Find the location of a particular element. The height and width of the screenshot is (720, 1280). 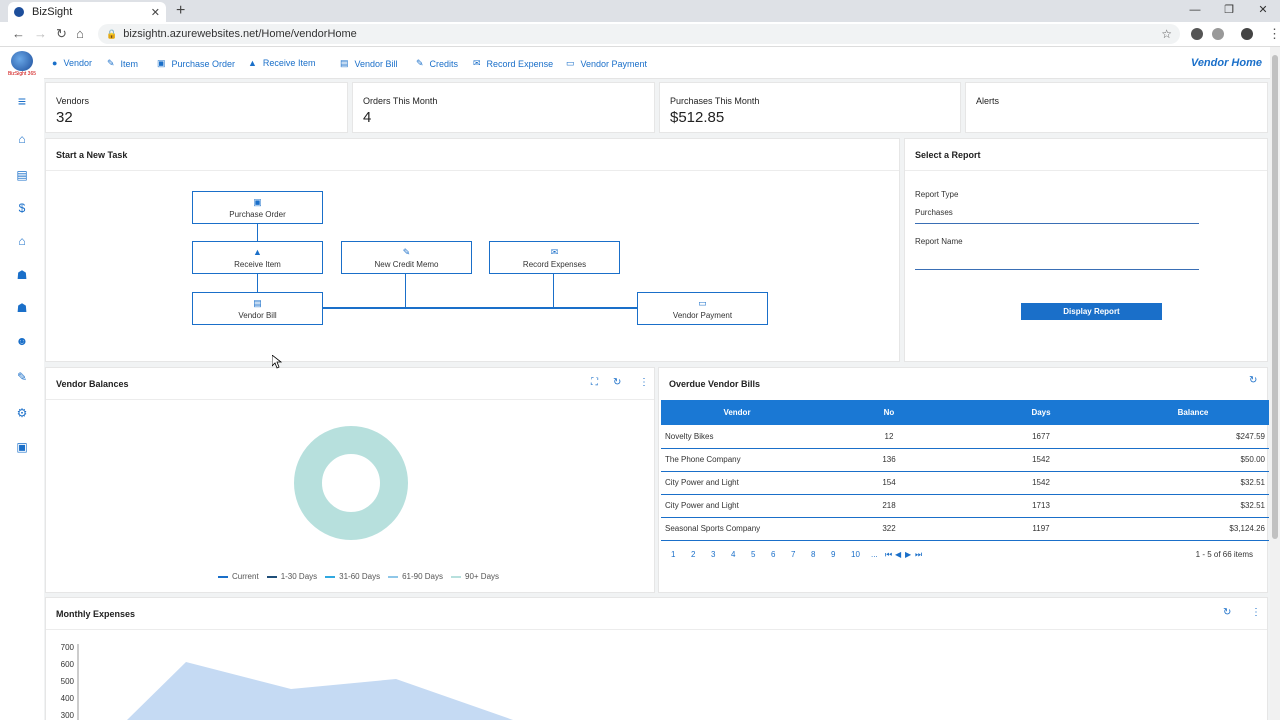

page-link: 7 is located at coordinates (801, 555).